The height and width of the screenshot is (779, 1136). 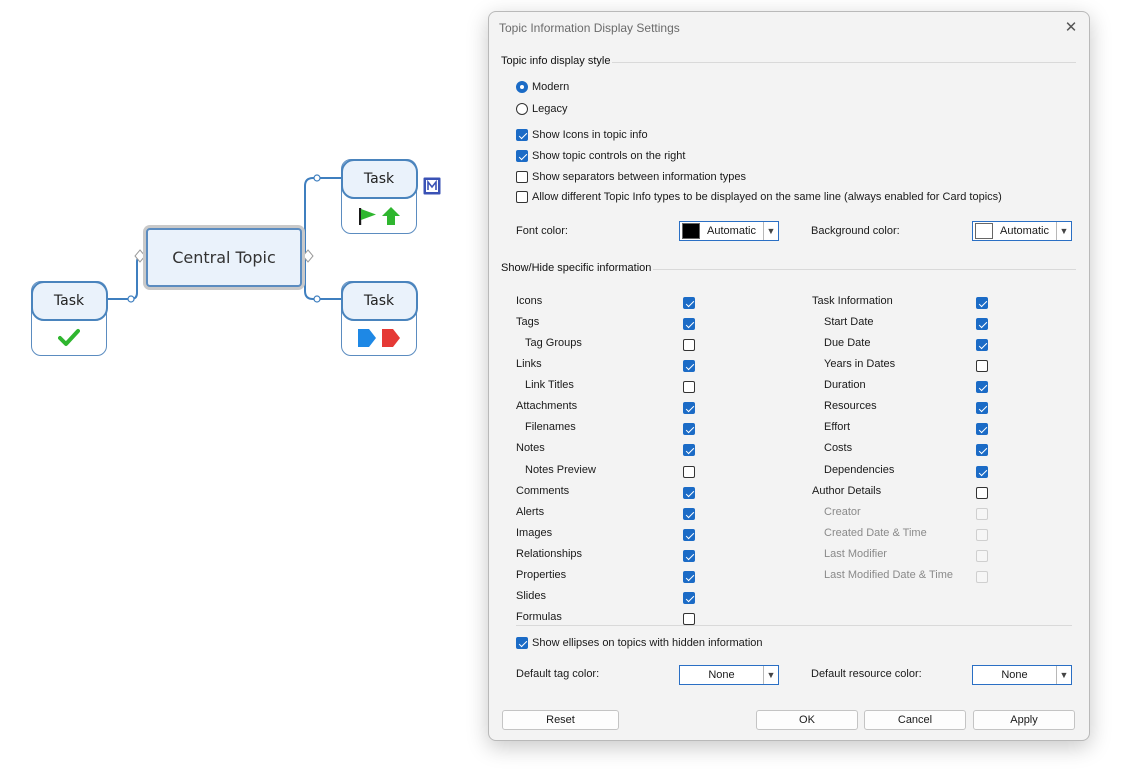 What do you see at coordinates (1024, 720) in the screenshot?
I see `apply-button: Apply` at bounding box center [1024, 720].